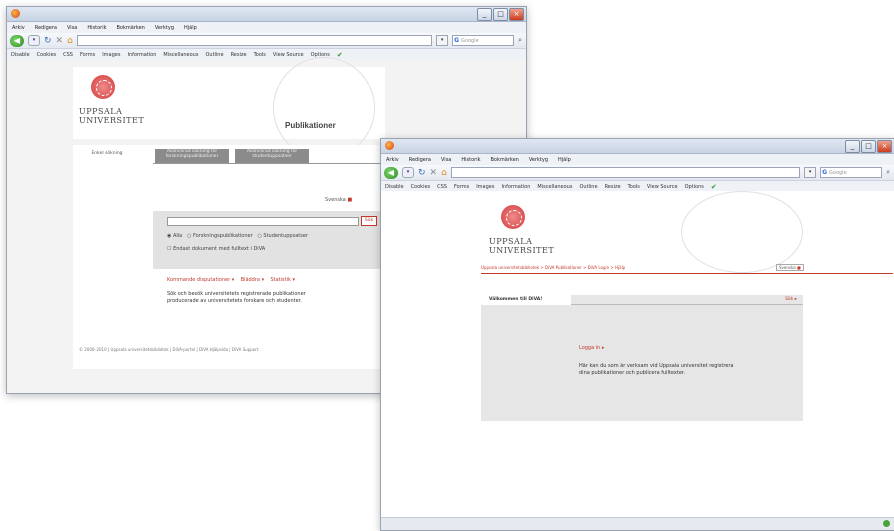  I want to click on link-kommande-disputationer: Kommande disputationer, so click(198, 280).